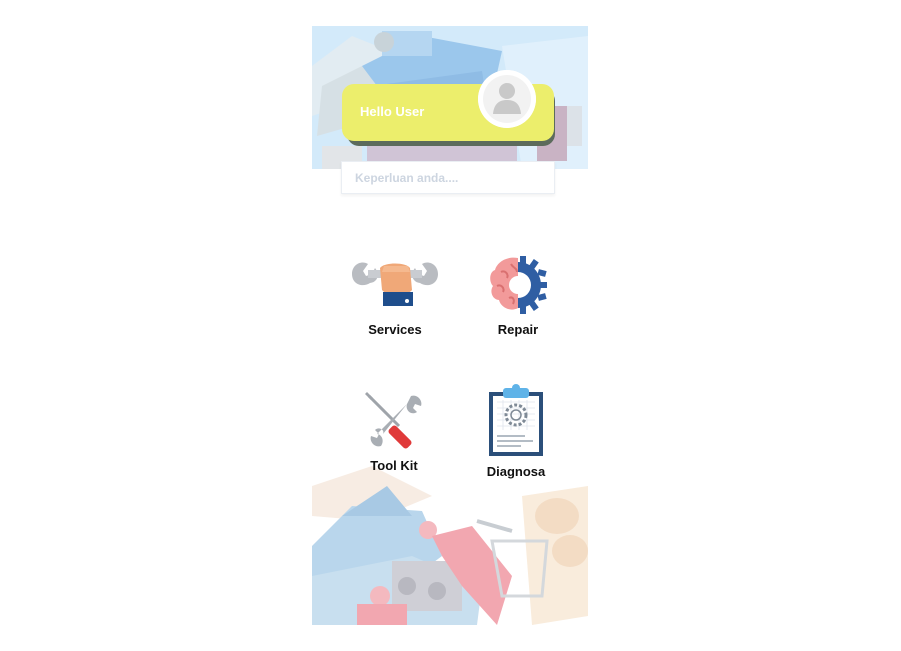  I want to click on hand-wrench-icon, so click(395, 284).